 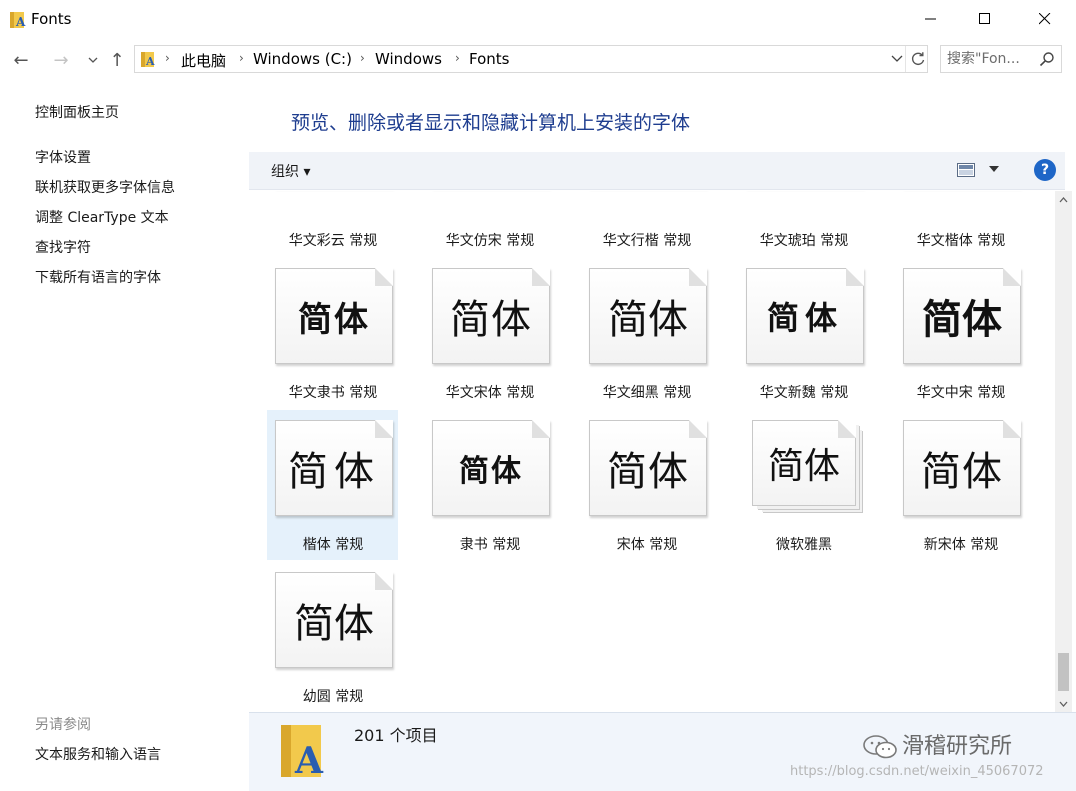 I want to click on title-bar: A Fonts, so click(x=538, y=19).